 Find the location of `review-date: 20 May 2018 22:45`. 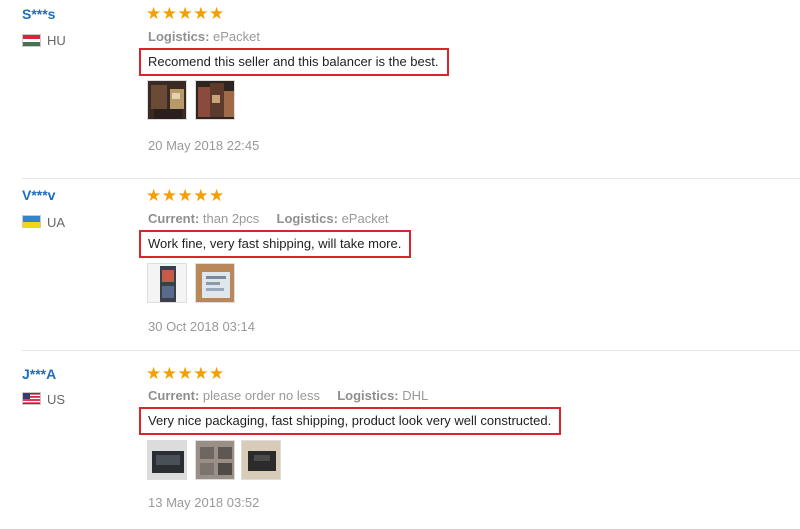

review-date: 20 May 2018 22:45 is located at coordinates (204, 145).